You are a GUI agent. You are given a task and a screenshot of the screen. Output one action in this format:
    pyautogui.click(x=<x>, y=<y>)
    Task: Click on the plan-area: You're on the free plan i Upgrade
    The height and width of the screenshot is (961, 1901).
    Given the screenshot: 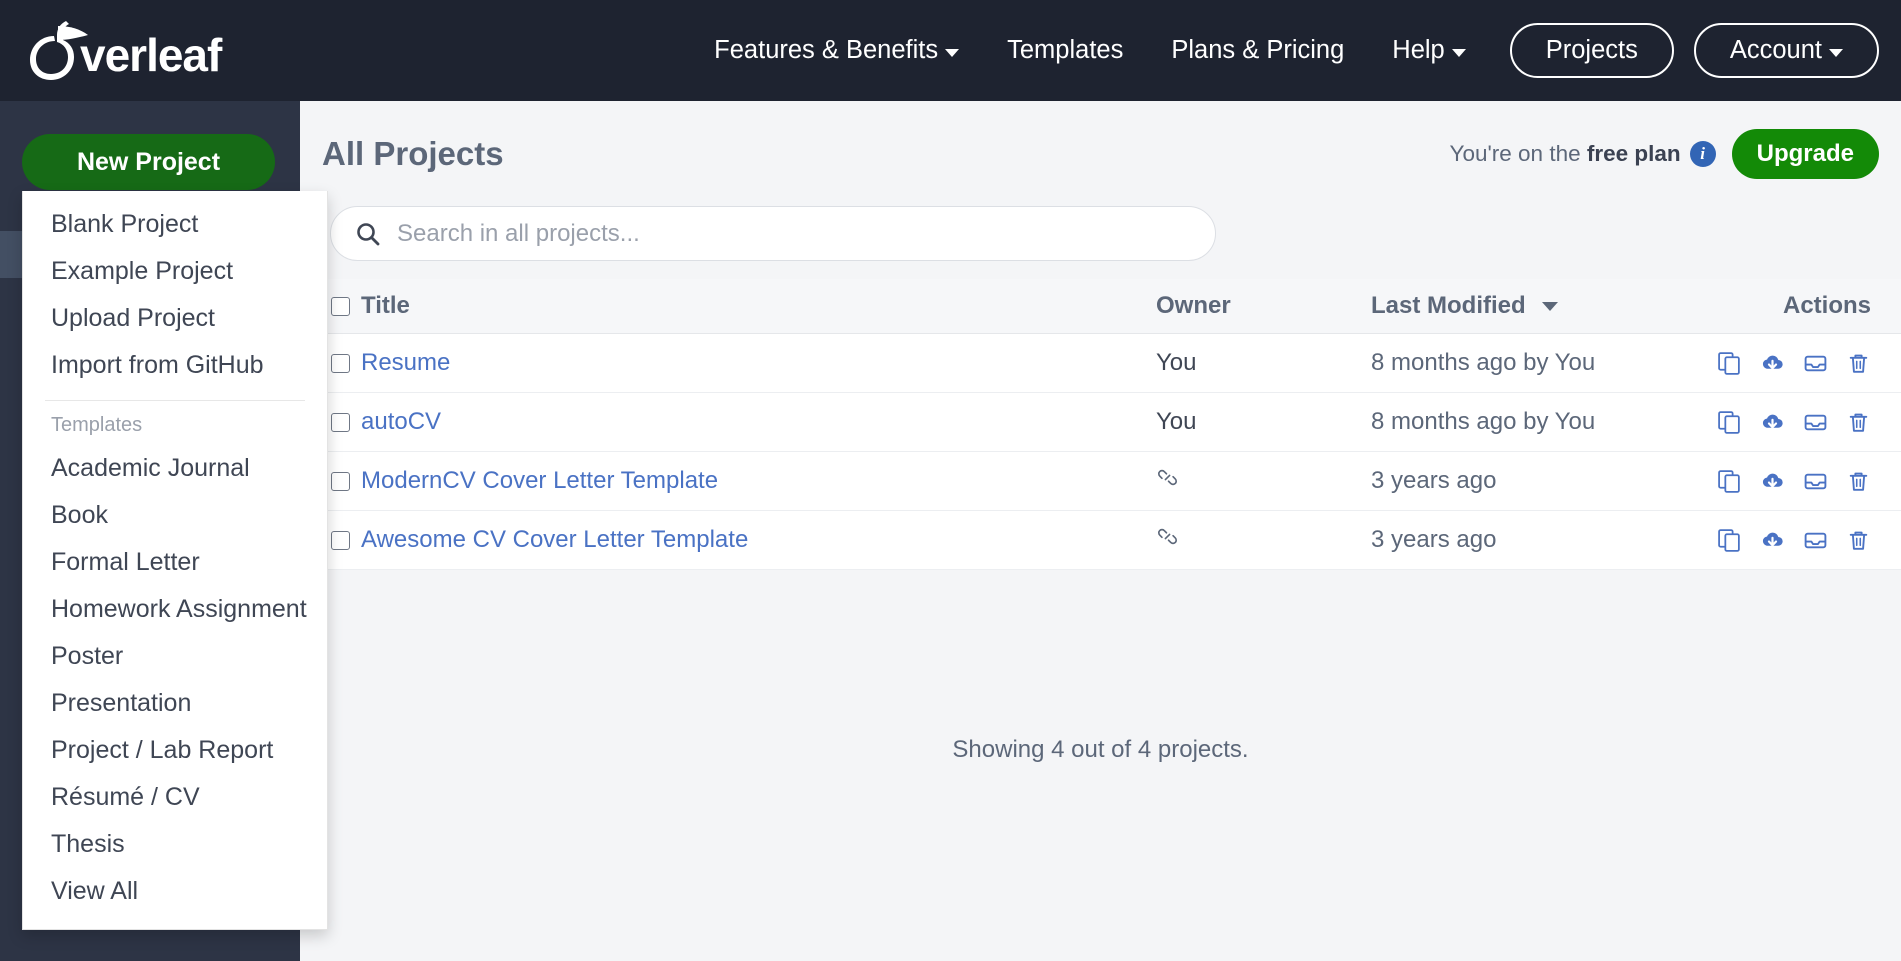 What is the action you would take?
    pyautogui.click(x=1664, y=154)
    